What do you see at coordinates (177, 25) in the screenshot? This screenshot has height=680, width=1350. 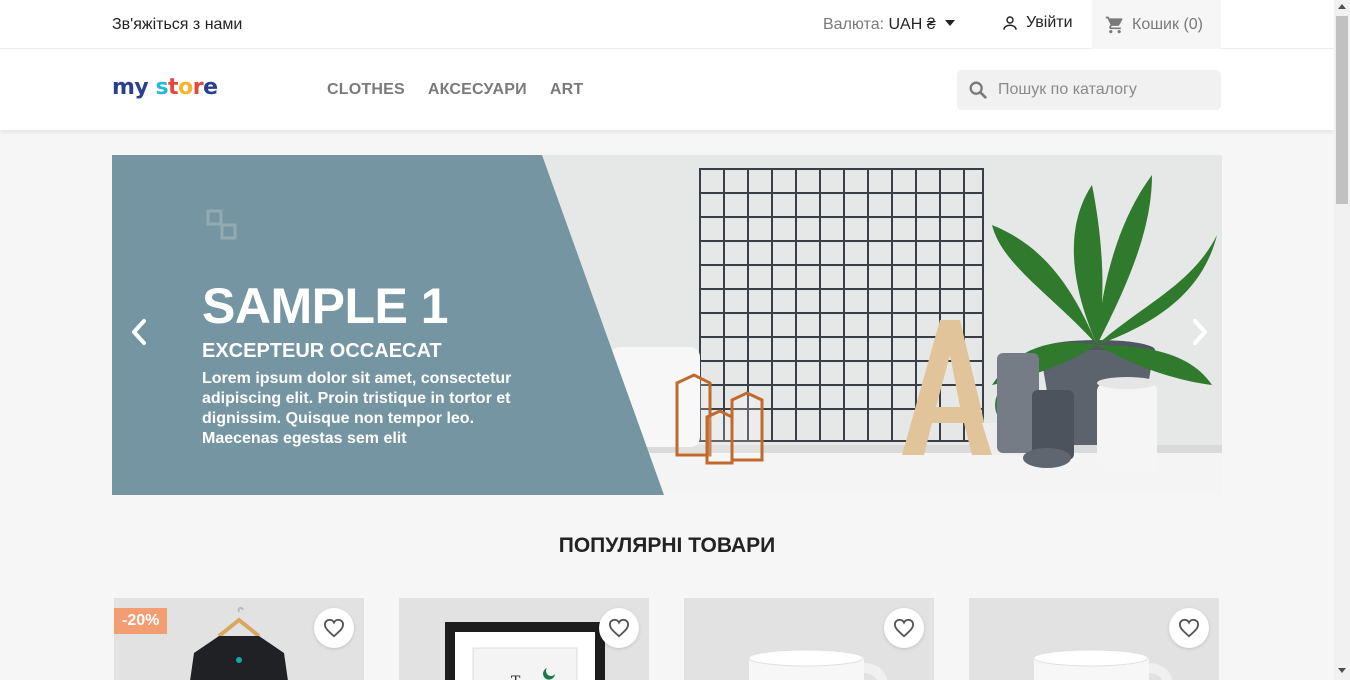 I see `contact-link: Зв'яжіться з нами` at bounding box center [177, 25].